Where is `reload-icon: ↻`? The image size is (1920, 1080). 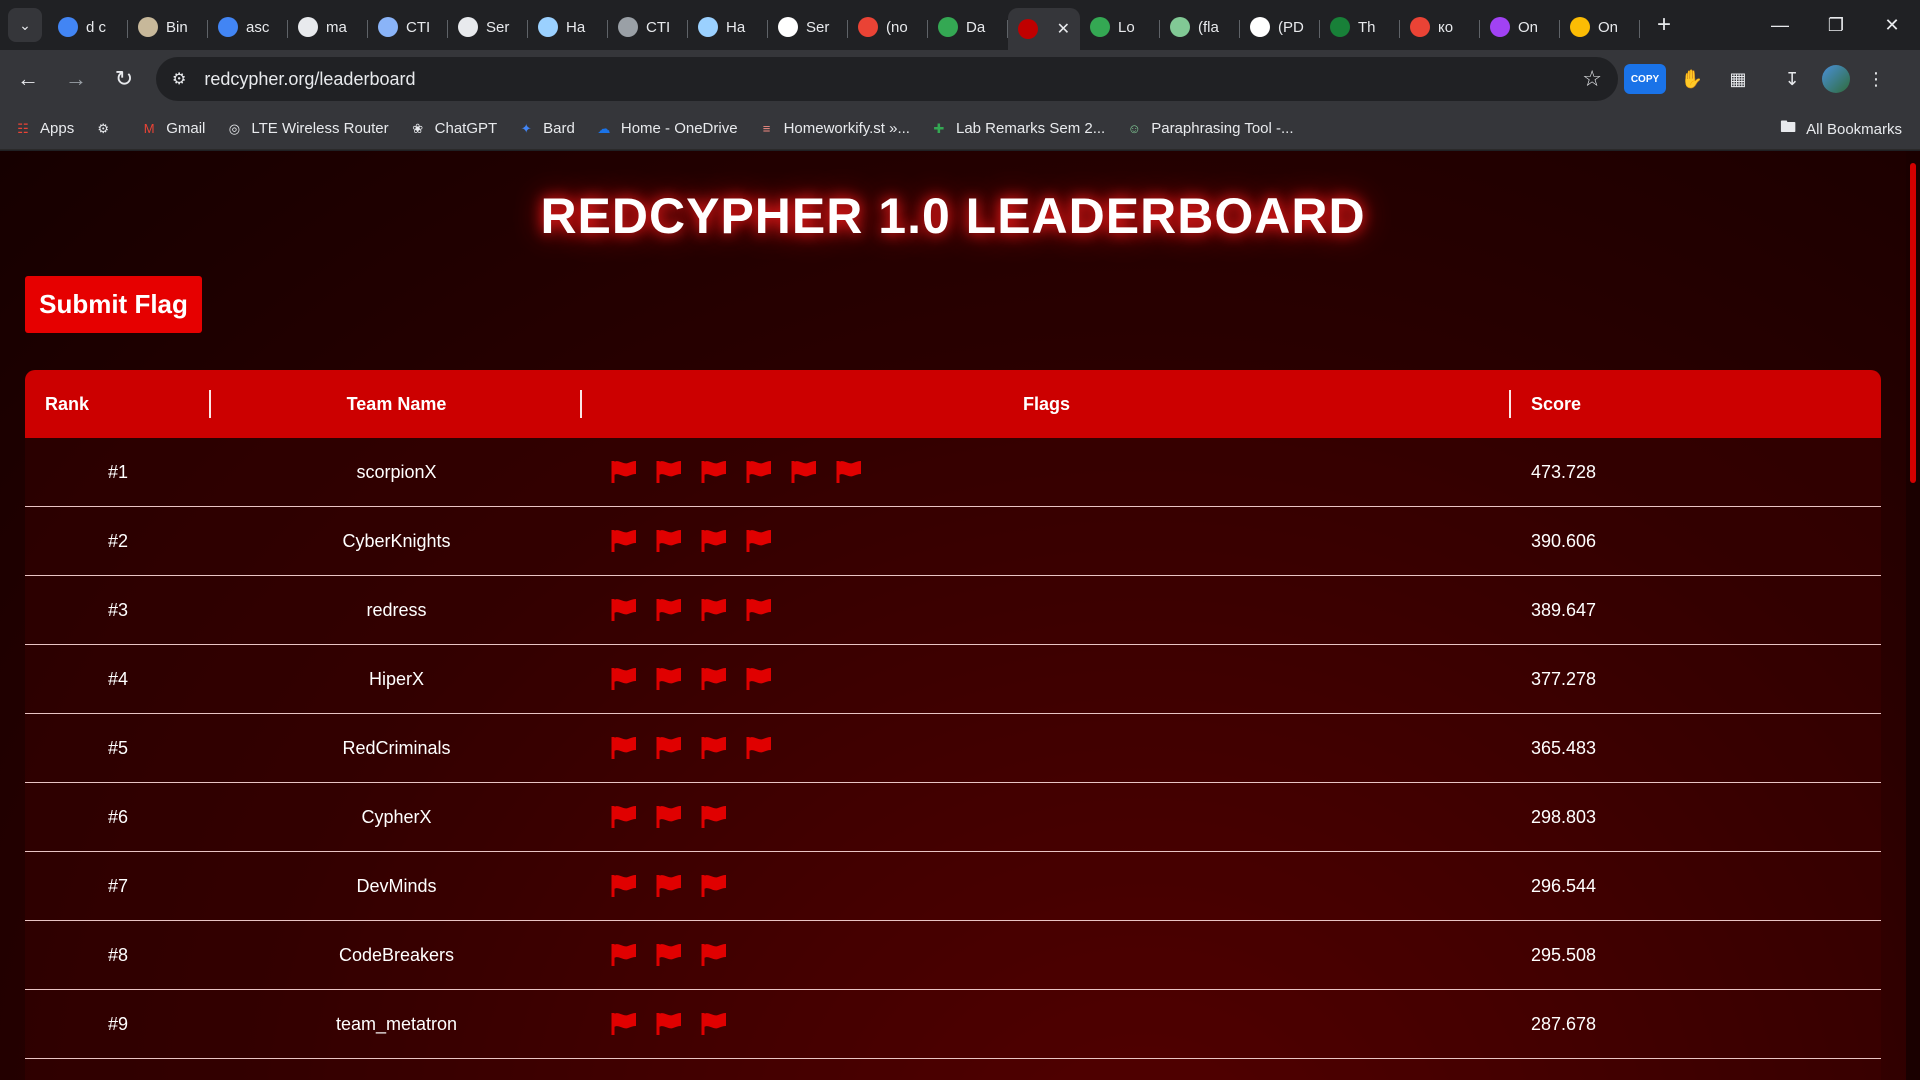 reload-icon: ↻ is located at coordinates (124, 78).